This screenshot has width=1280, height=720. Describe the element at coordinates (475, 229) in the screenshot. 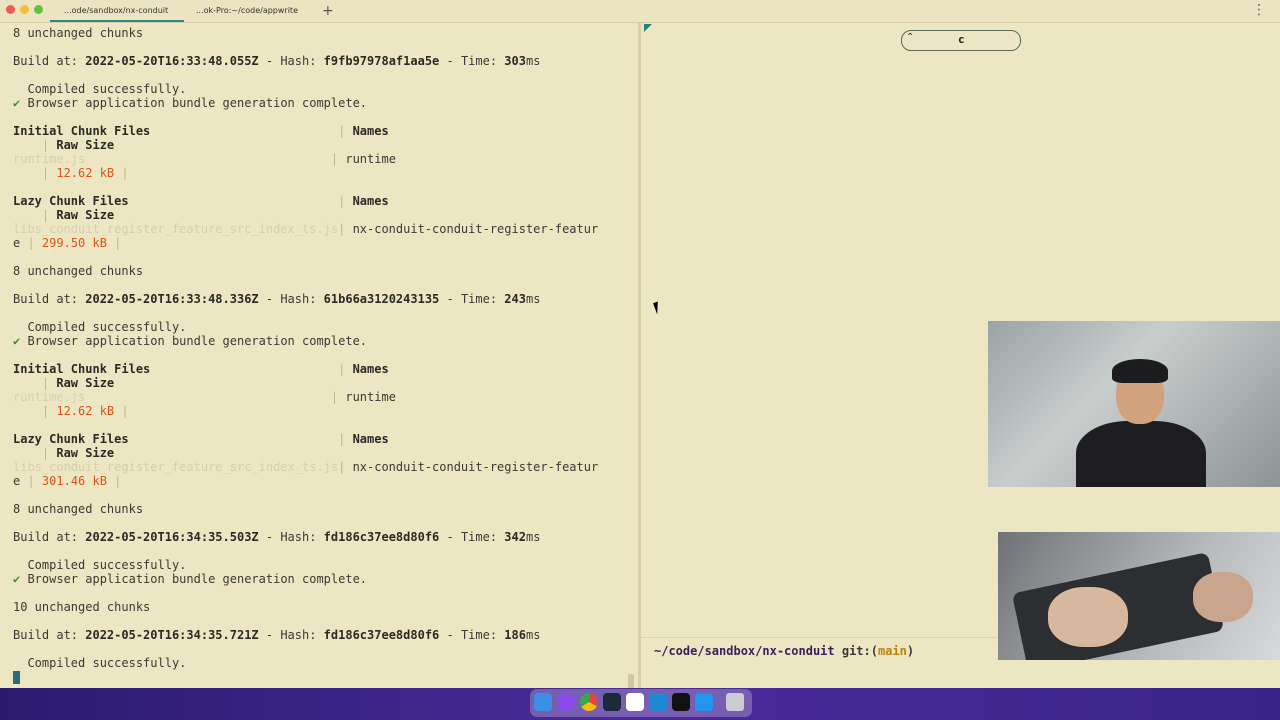

I see `terminal-text: nx-conduit-conduit-register-featur` at that location.